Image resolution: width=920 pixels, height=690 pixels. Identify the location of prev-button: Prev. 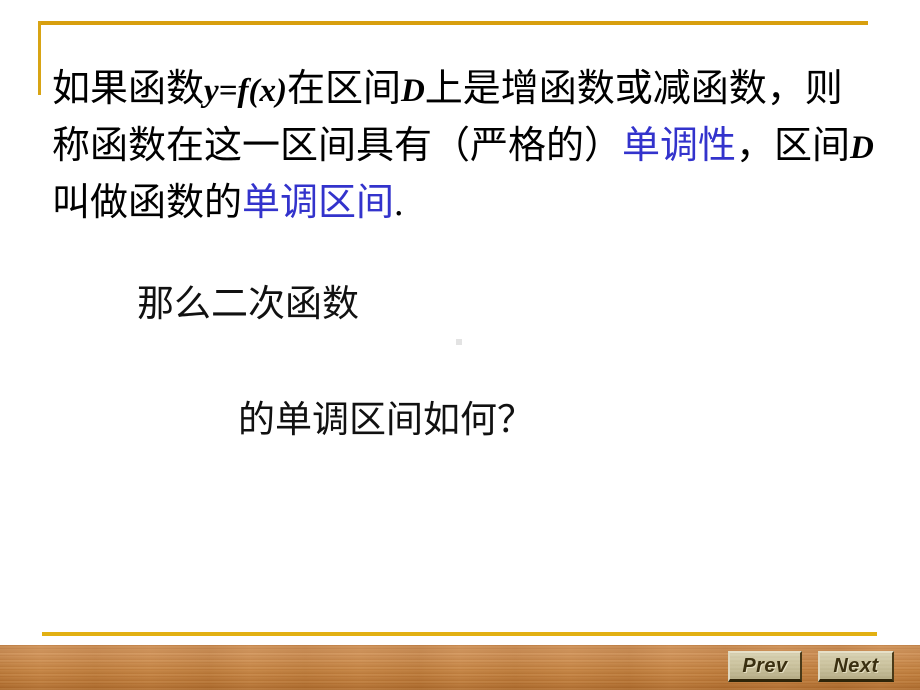
(765, 666).